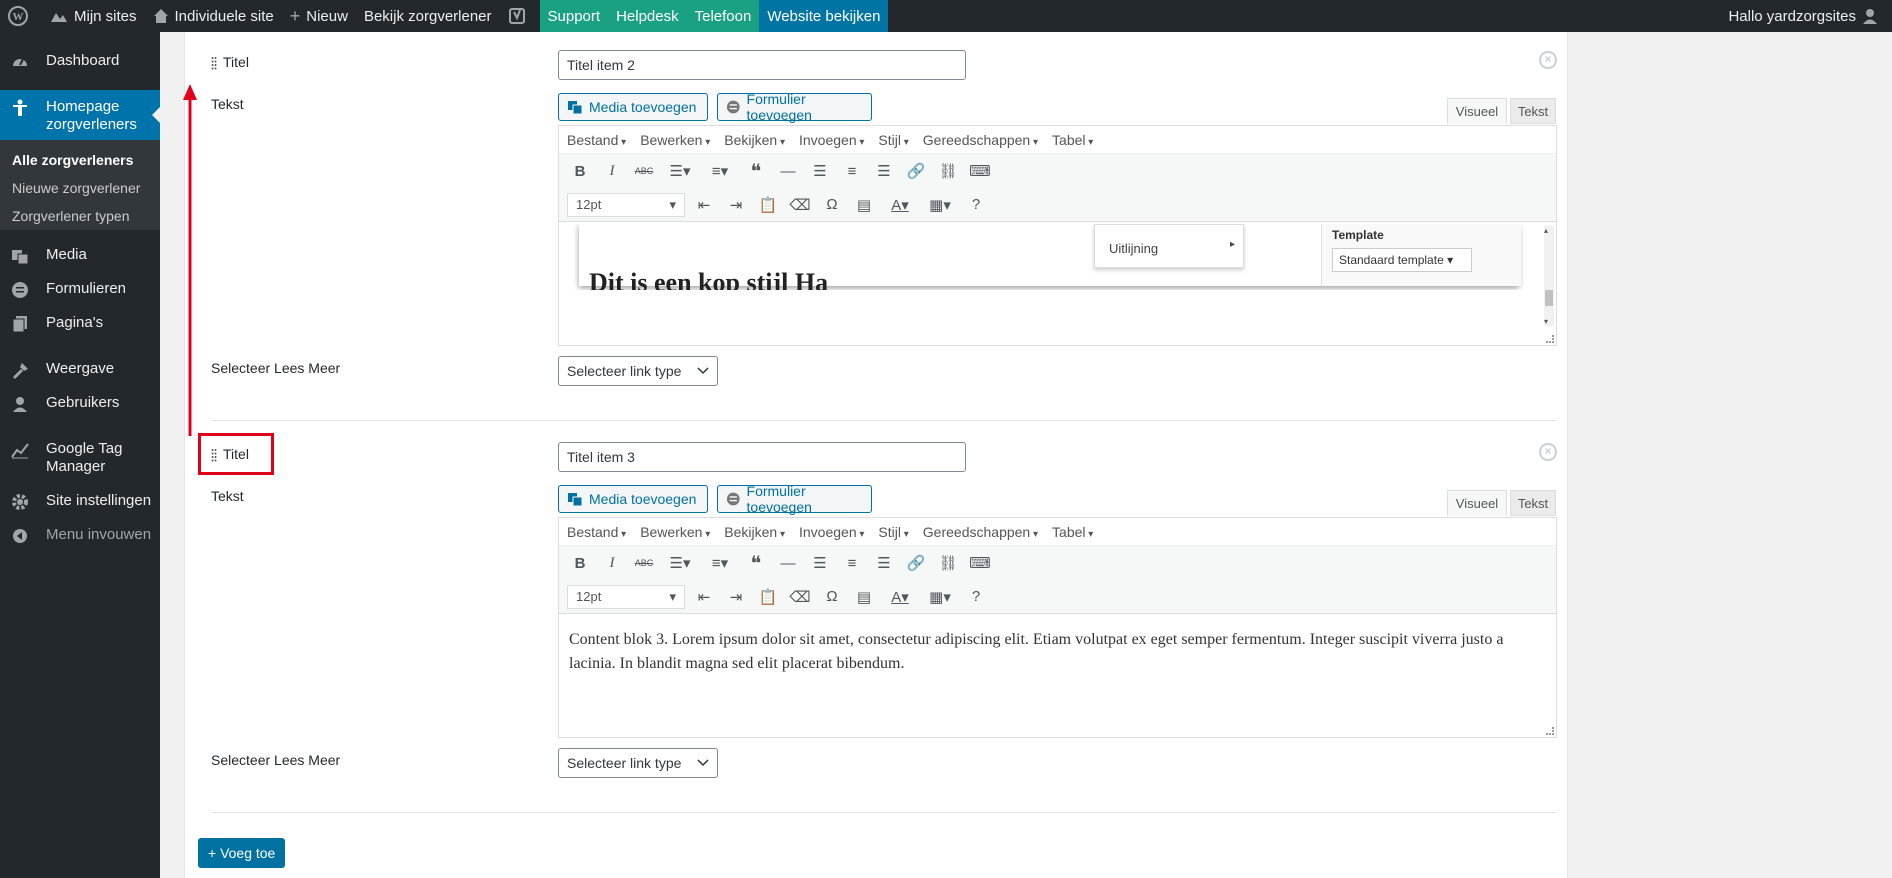 The height and width of the screenshot is (878, 1892). What do you see at coordinates (80, 404) in the screenshot?
I see `sidebar-item-users: Gebruikers` at bounding box center [80, 404].